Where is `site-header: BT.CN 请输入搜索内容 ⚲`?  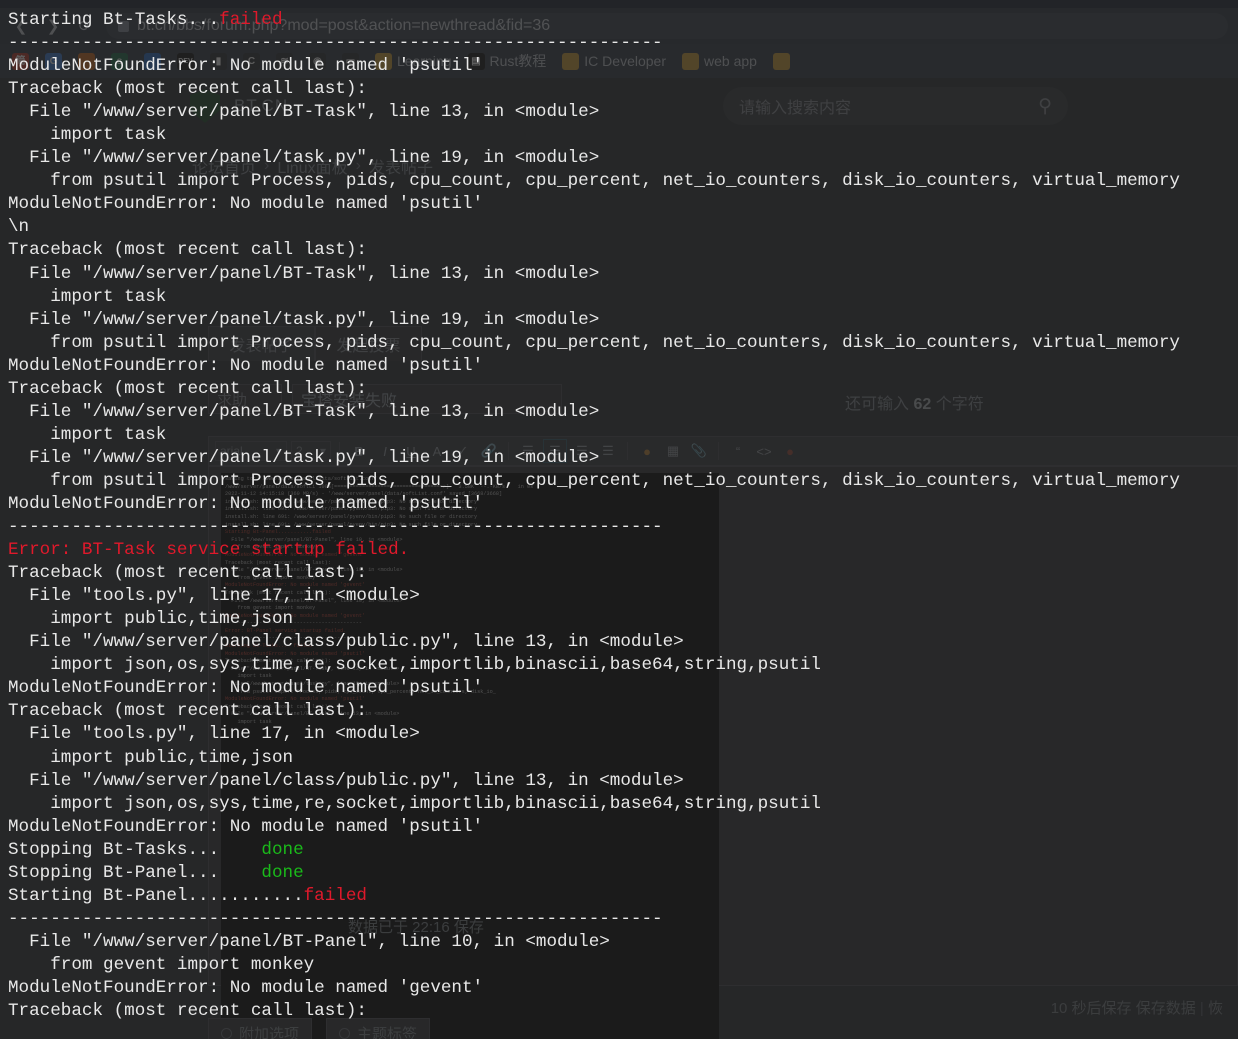 site-header: BT.CN 请输入搜索内容 ⚲ is located at coordinates (619, 106).